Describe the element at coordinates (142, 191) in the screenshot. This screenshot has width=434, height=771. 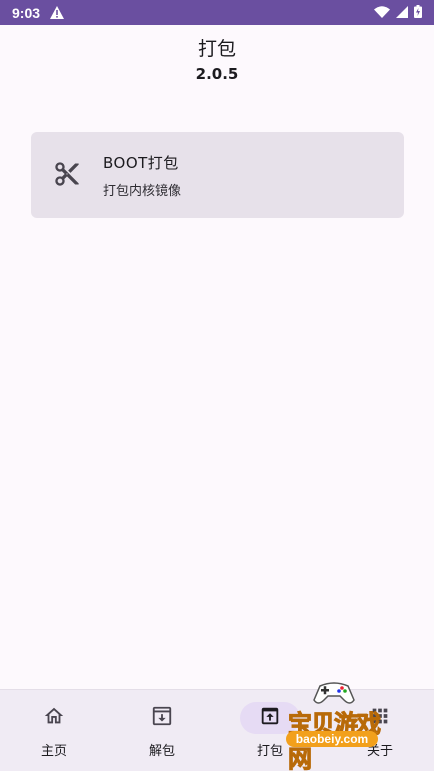
I see `card-subtitle: 打包内核镜像` at that location.